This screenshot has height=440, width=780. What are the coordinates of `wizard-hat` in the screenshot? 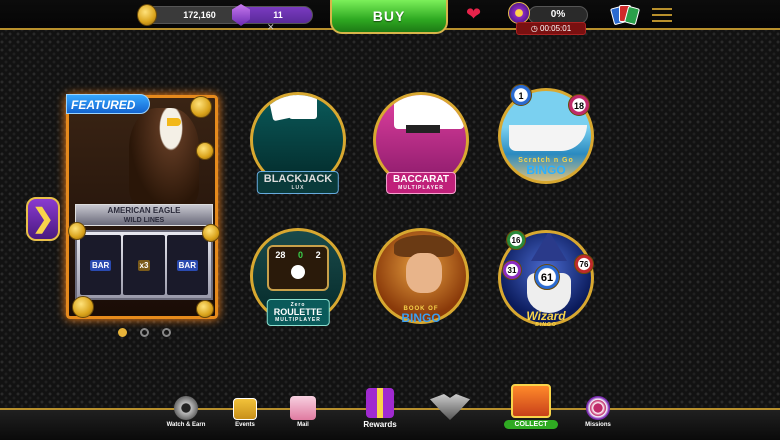 It's located at (549, 247).